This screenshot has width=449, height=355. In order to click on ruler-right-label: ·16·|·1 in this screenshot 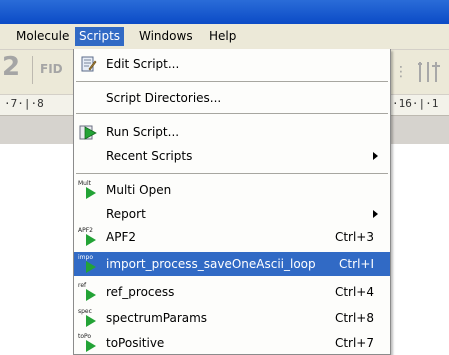, I will do `click(415, 103)`.